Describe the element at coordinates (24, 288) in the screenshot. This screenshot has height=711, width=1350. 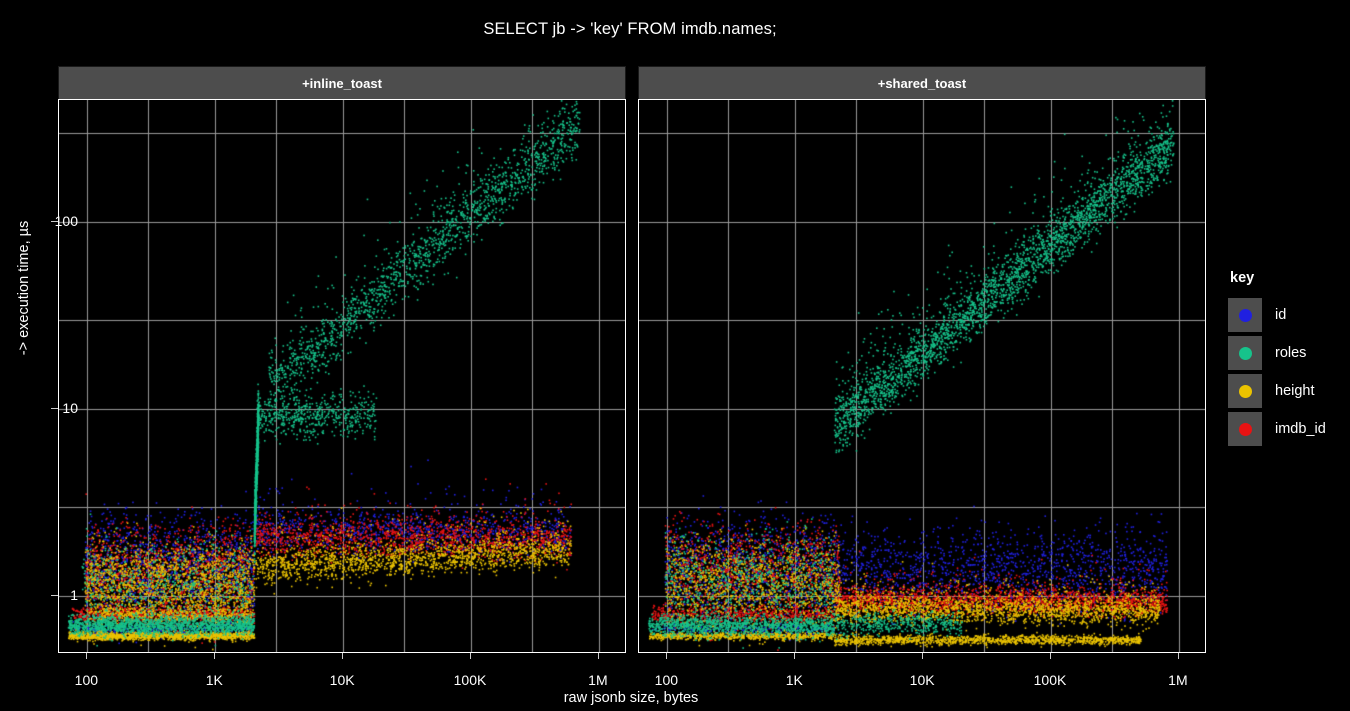
I see `y-axis-label: -> execution time, µs` at that location.